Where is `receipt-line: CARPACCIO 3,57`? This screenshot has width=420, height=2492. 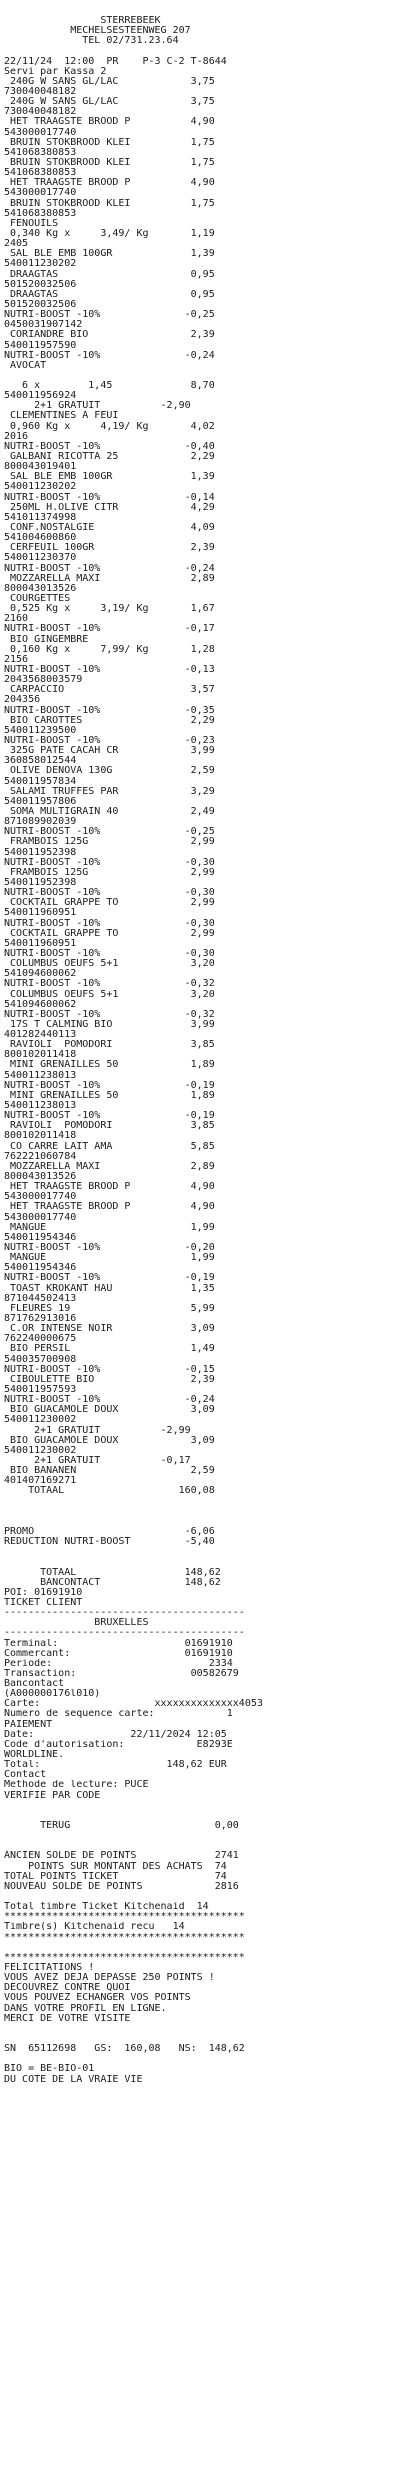 receipt-line: CARPACCIO 3,57 is located at coordinates (109, 690).